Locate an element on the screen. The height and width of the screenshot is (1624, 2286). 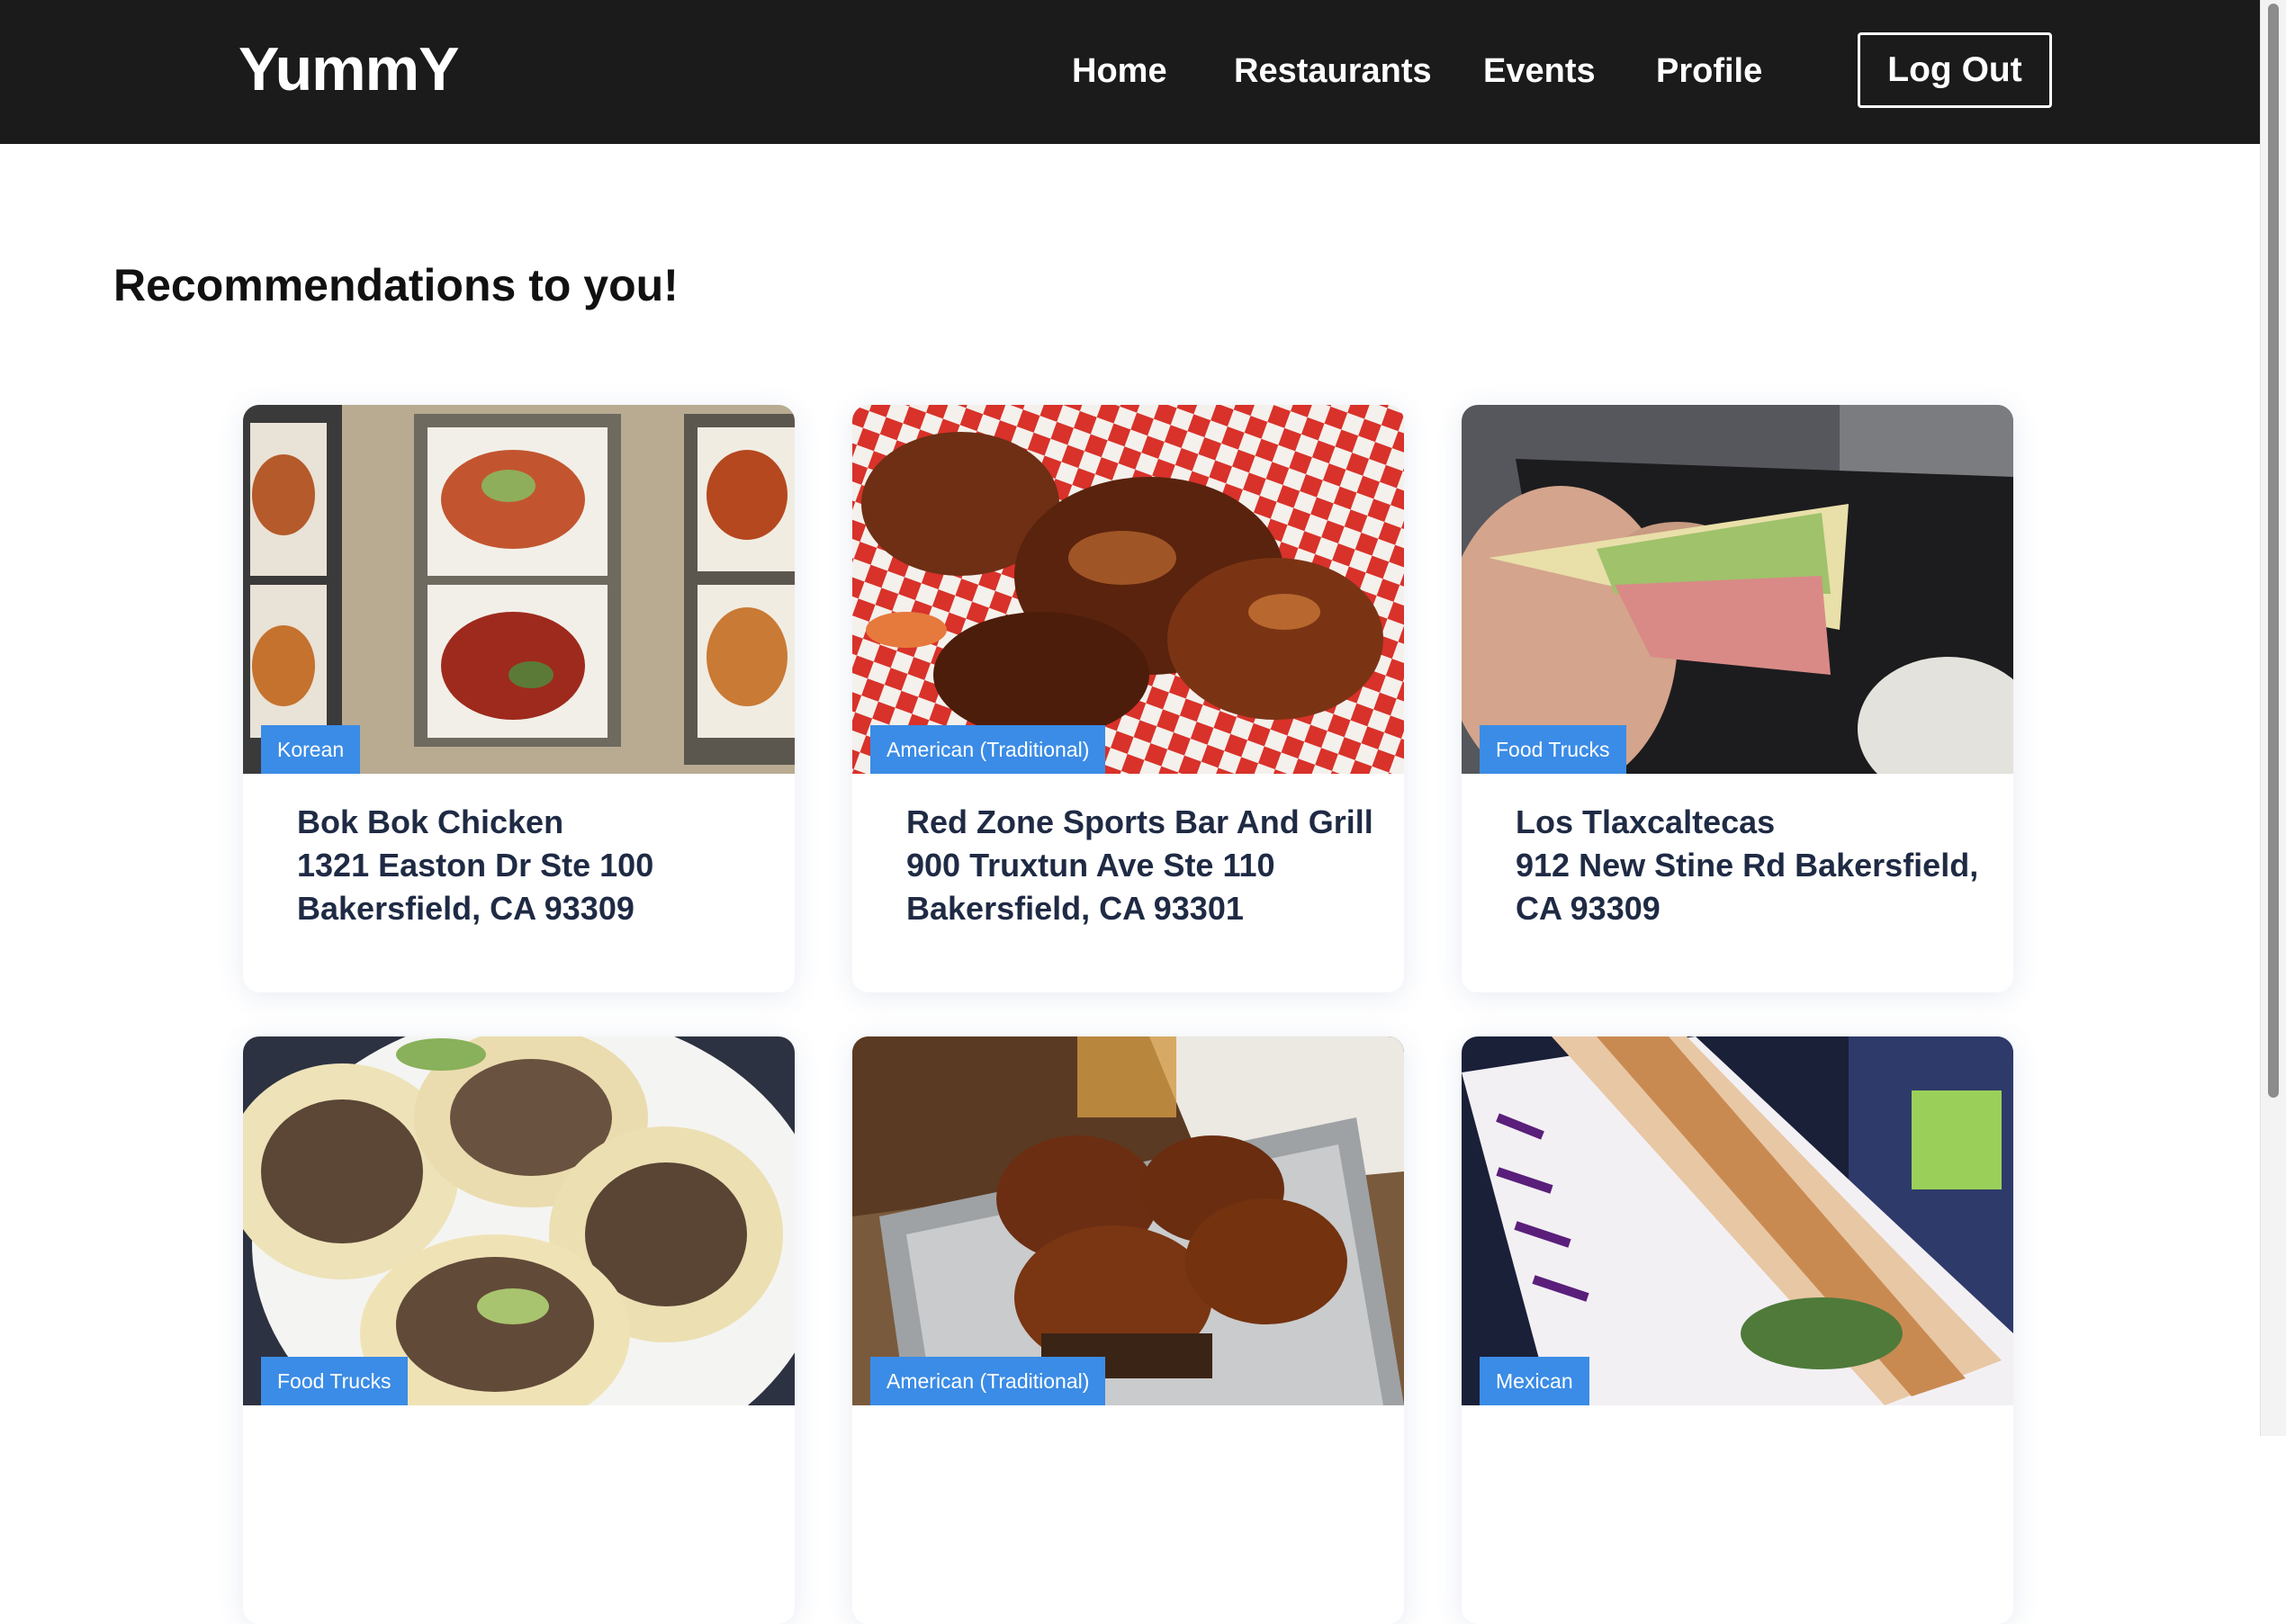
nav-link-profile: Profile is located at coordinates (1709, 71).